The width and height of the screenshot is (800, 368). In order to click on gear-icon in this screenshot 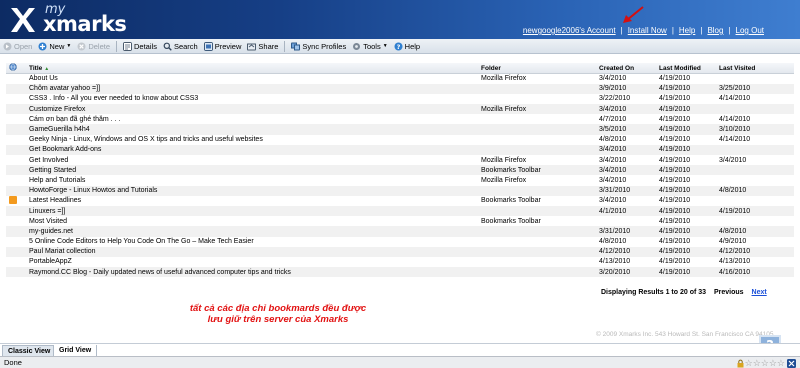, I will do `click(357, 46)`.